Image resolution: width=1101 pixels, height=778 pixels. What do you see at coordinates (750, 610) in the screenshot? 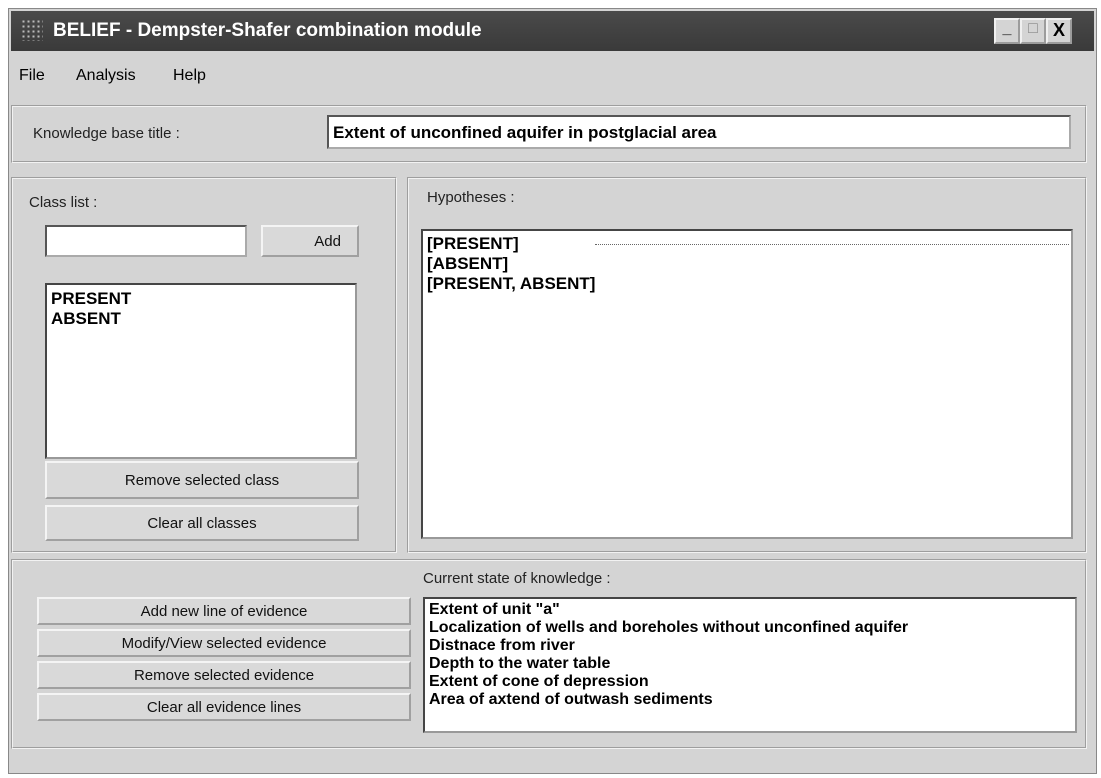
I see `evidence-item: Extent of unit "a"` at bounding box center [750, 610].